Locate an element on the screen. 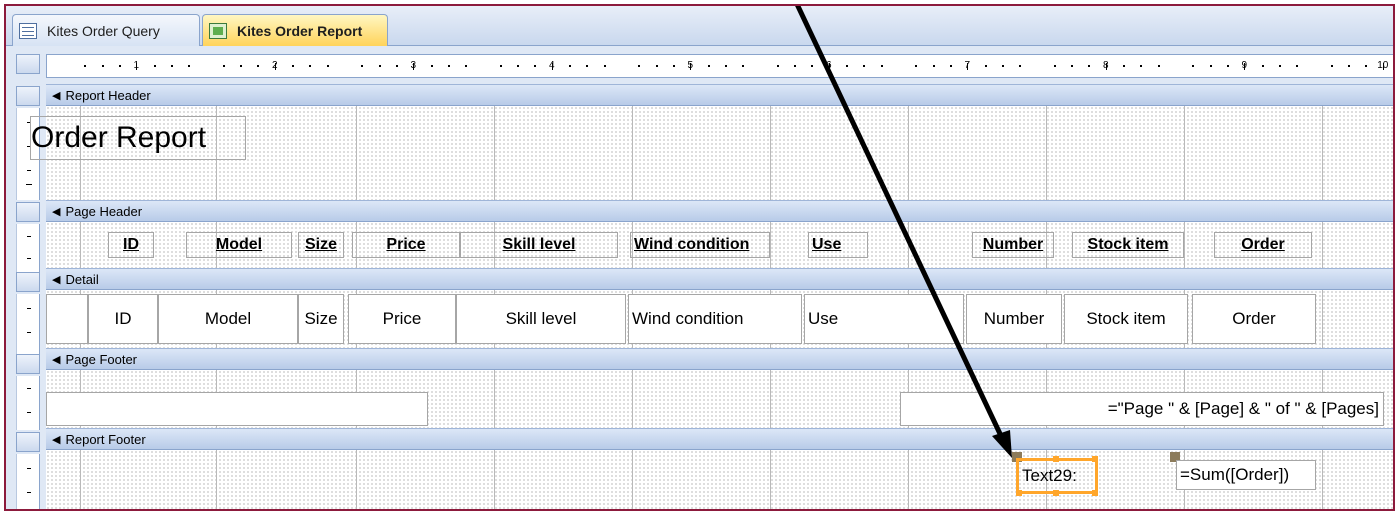 The image size is (1399, 515). sum-order-textbox: =Sum([Order]) is located at coordinates (1246, 475).